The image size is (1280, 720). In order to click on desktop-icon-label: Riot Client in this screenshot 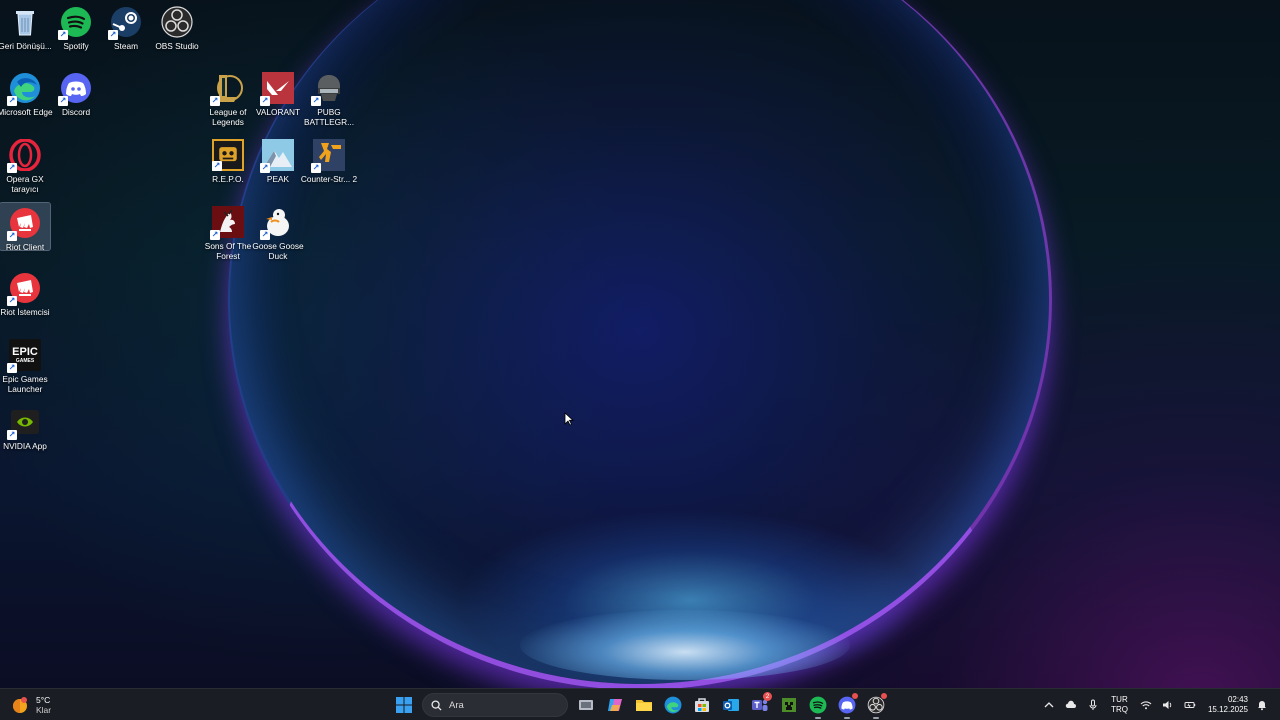, I will do `click(25, 247)`.